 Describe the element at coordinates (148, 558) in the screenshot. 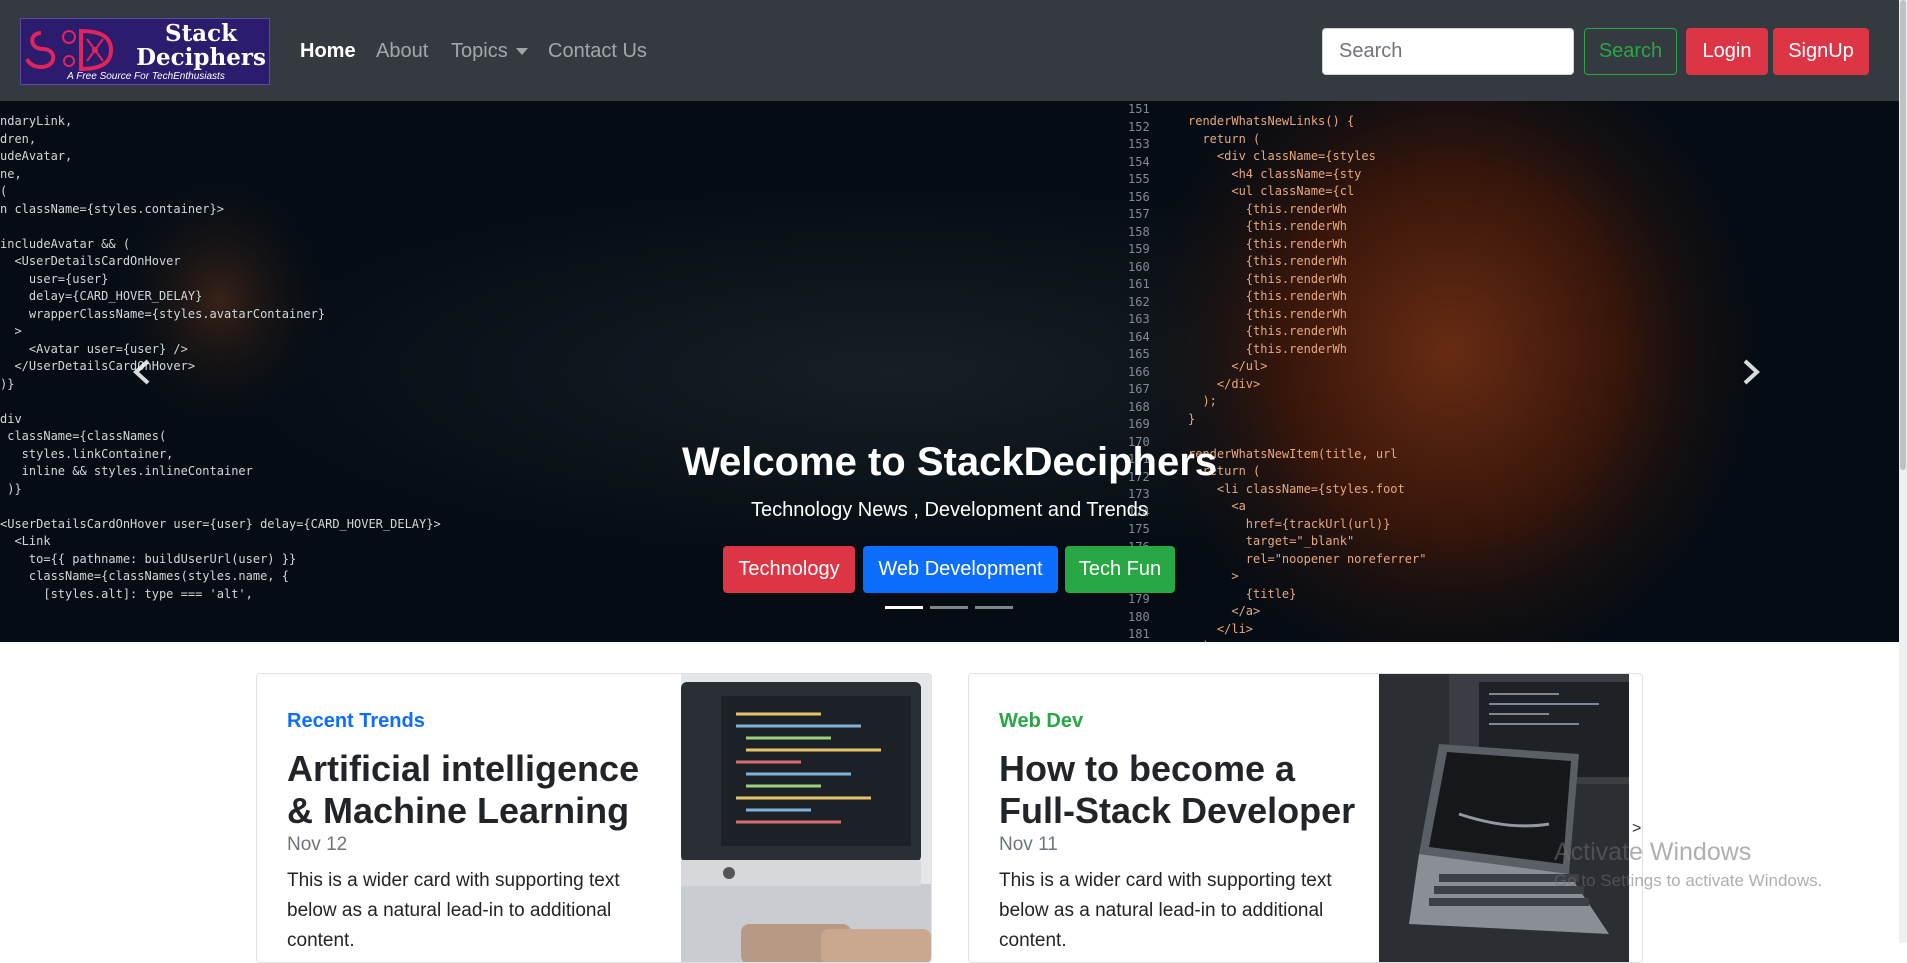

I see `code-line: to={{ pathname: buildUserUrl(user) }}` at that location.